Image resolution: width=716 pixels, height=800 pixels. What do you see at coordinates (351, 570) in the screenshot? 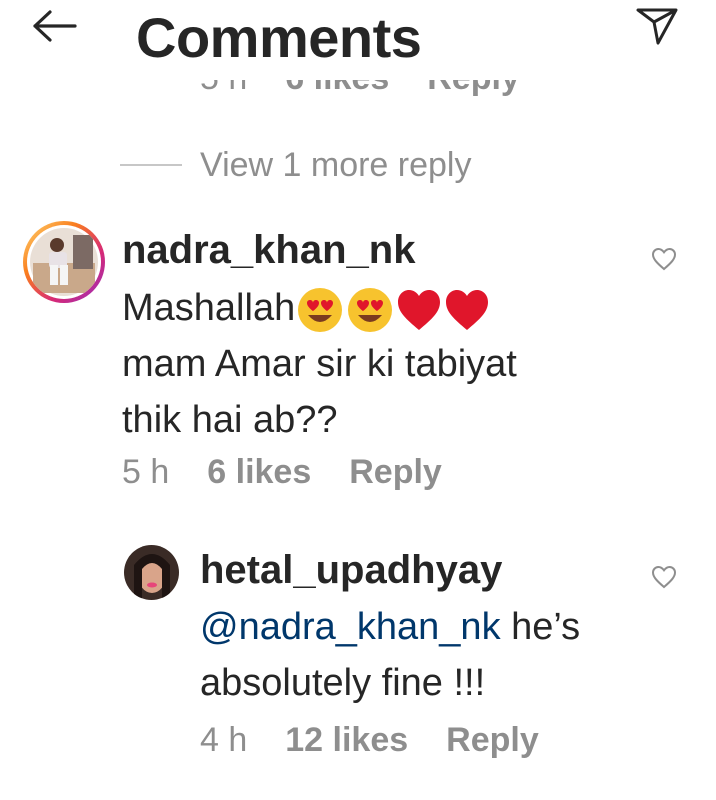
I see `reply-username: hetal_upadhyay` at bounding box center [351, 570].